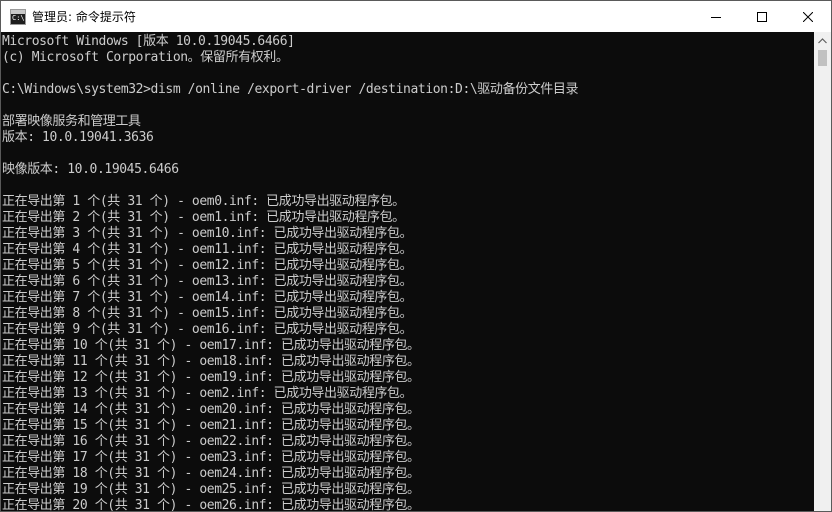 The image size is (832, 512). Describe the element at coordinates (822, 271) in the screenshot. I see `vertical-scrollbar` at that location.